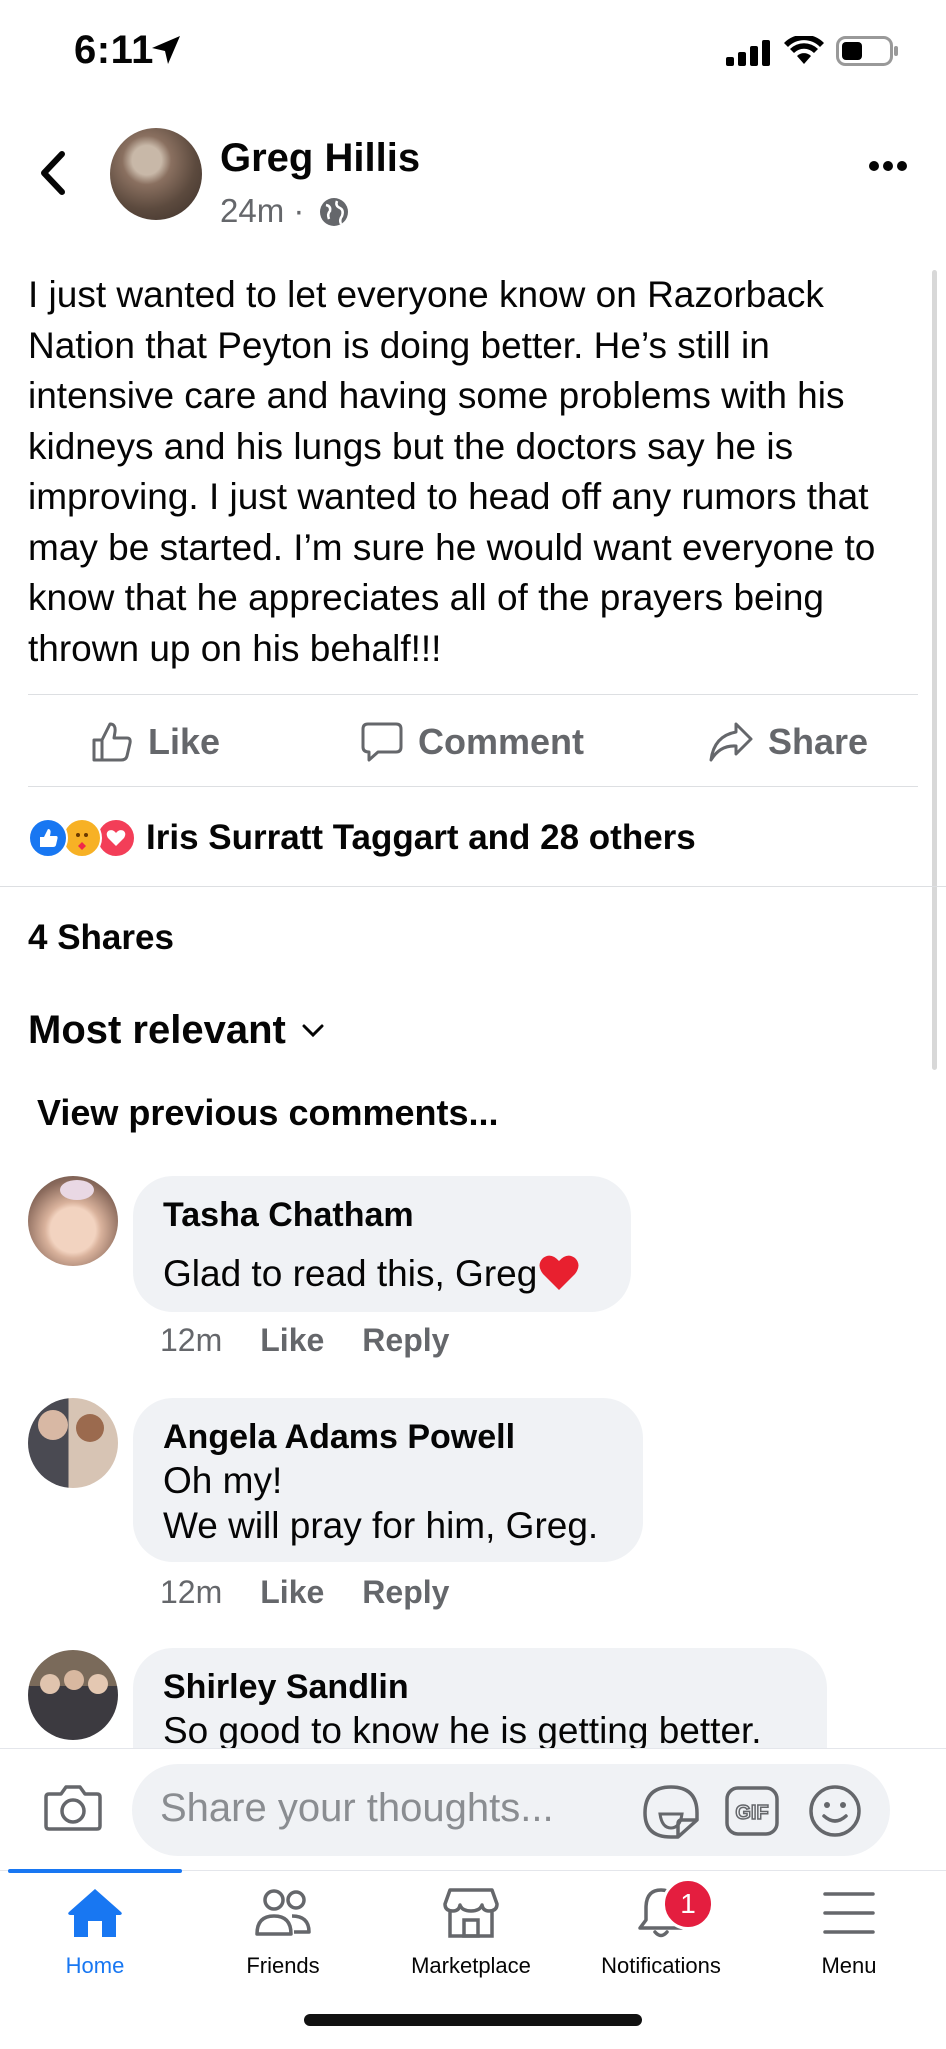 The height and width of the screenshot is (2049, 946). What do you see at coordinates (934, 670) in the screenshot?
I see `scrollbar` at bounding box center [934, 670].